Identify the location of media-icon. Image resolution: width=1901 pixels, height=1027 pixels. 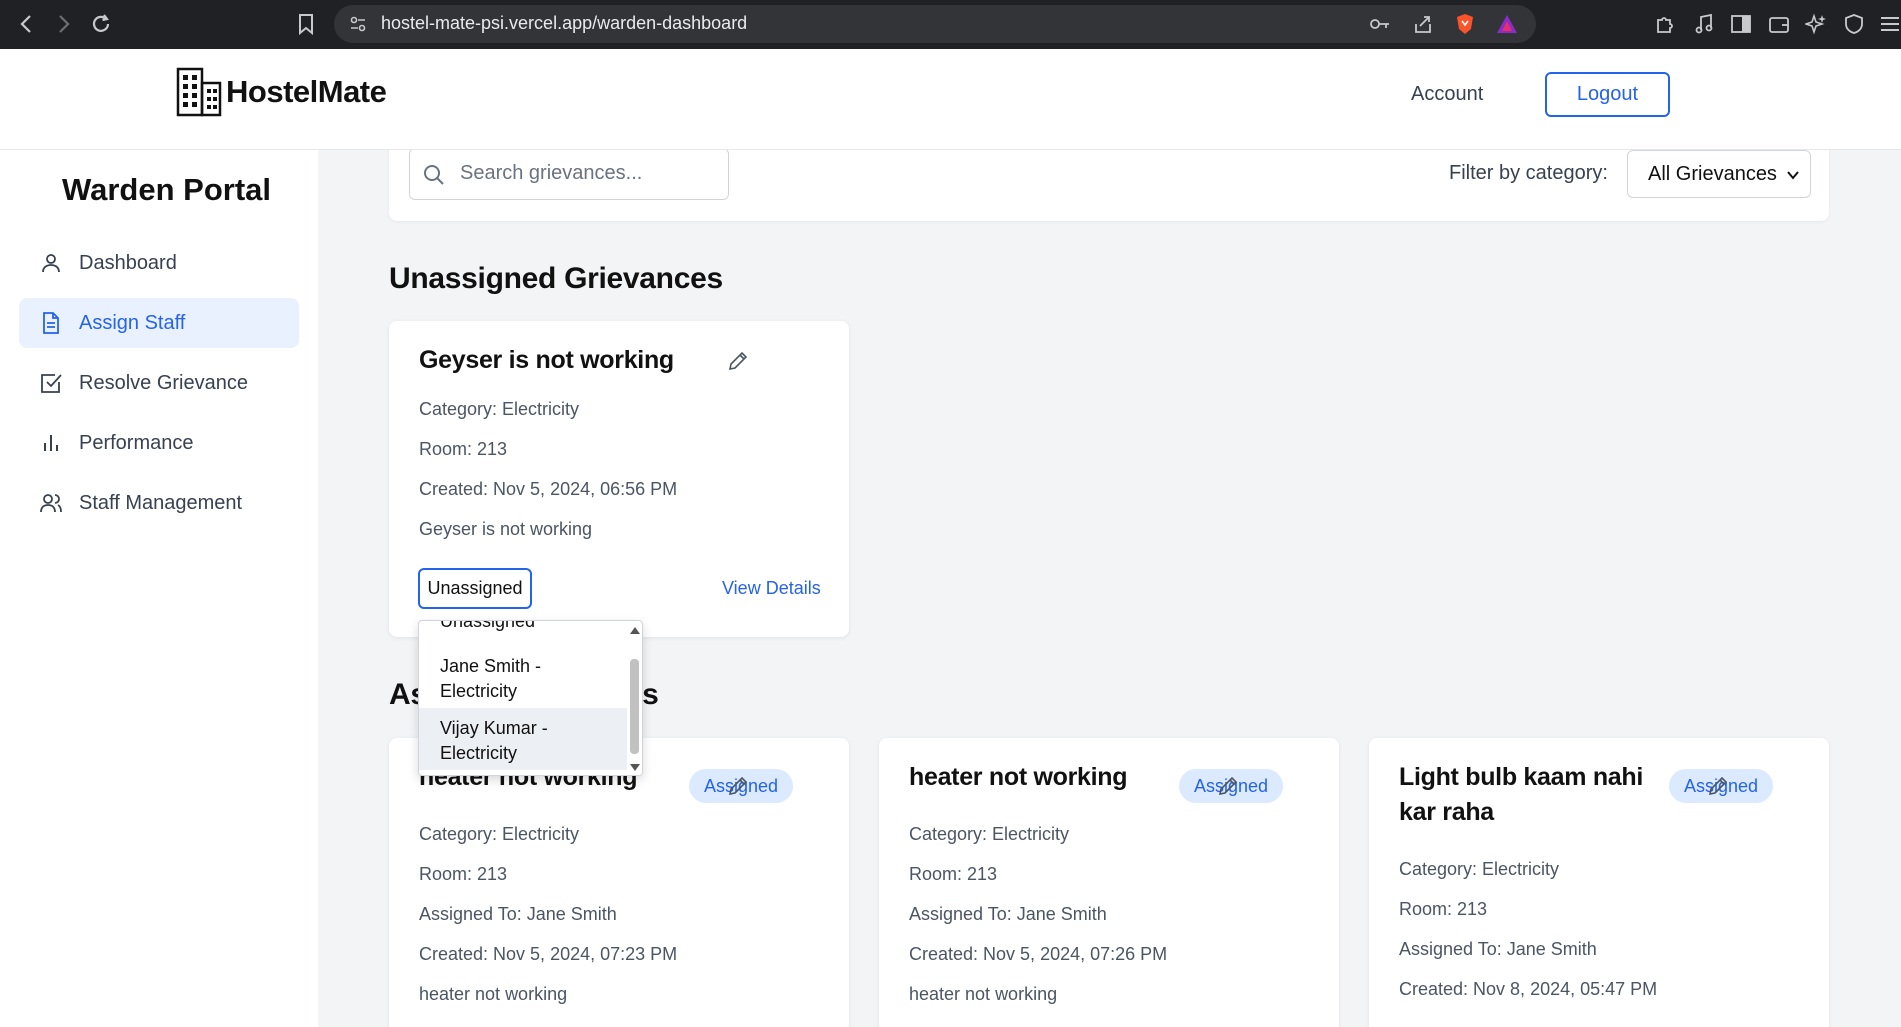
(1704, 24).